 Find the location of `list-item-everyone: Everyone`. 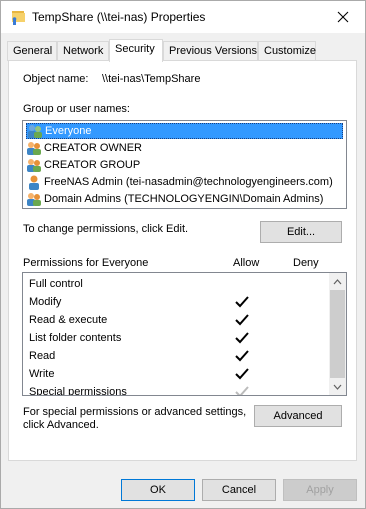

list-item-everyone: Everyone is located at coordinates (184, 131).